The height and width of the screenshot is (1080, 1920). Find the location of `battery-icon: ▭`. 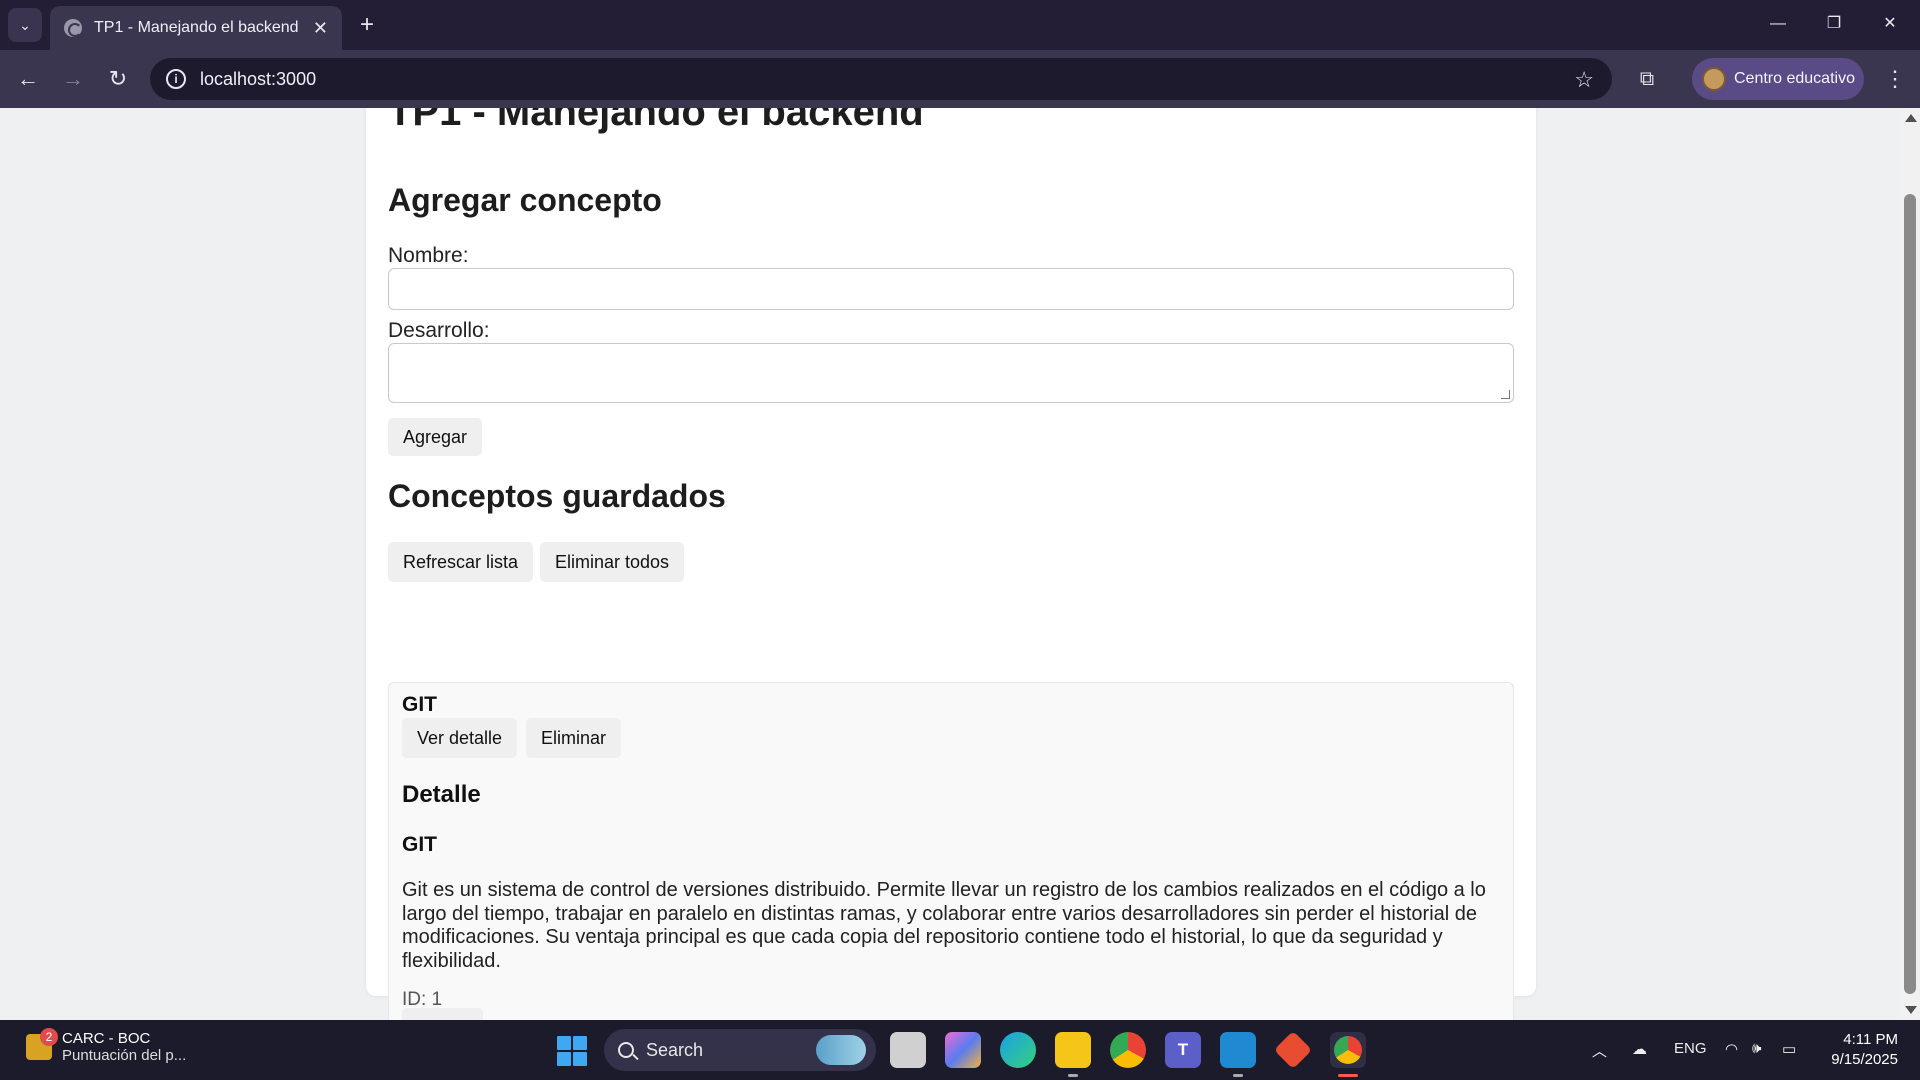

battery-icon: ▭ is located at coordinates (1789, 1049).